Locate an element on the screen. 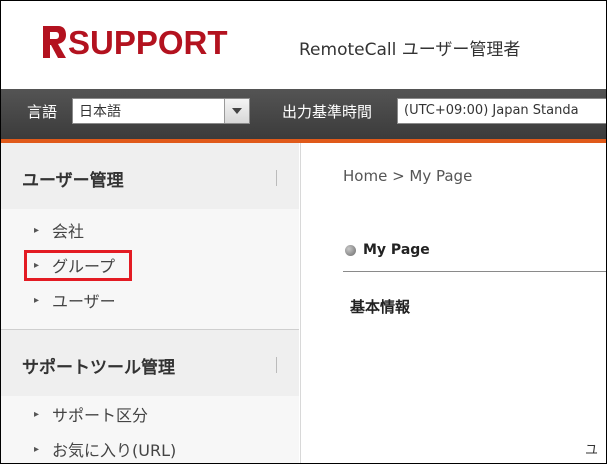 This screenshot has width=607, height=464. sidebar-item-label: 会社 is located at coordinates (68, 231).